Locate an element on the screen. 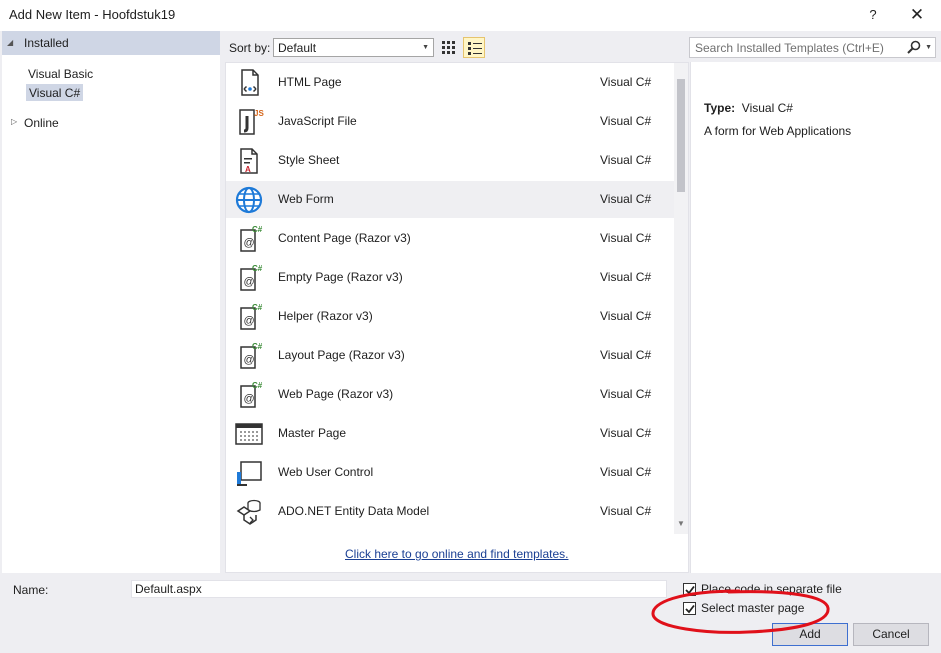 This screenshot has height=653, width=941. tree-item-installed-label: Installed is located at coordinates (46, 43).